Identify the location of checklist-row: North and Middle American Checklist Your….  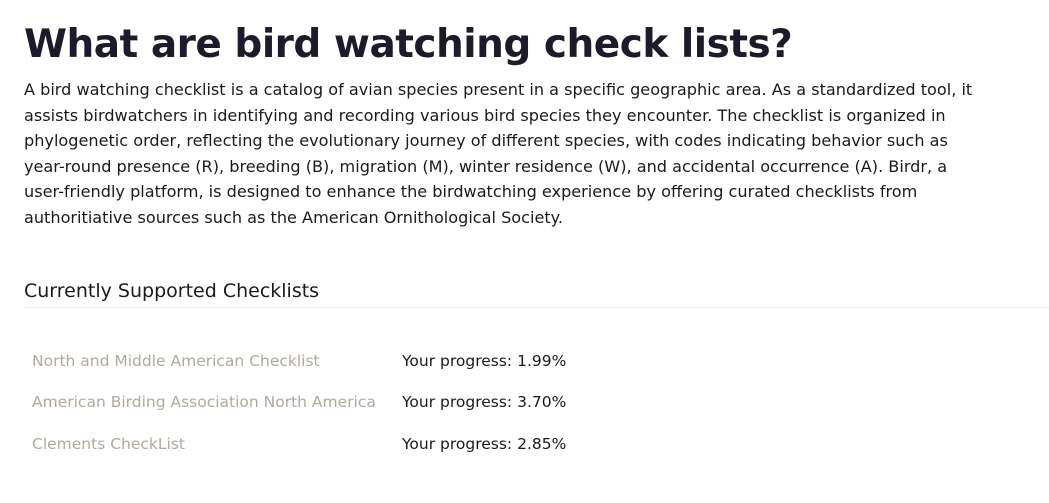
(299, 361).